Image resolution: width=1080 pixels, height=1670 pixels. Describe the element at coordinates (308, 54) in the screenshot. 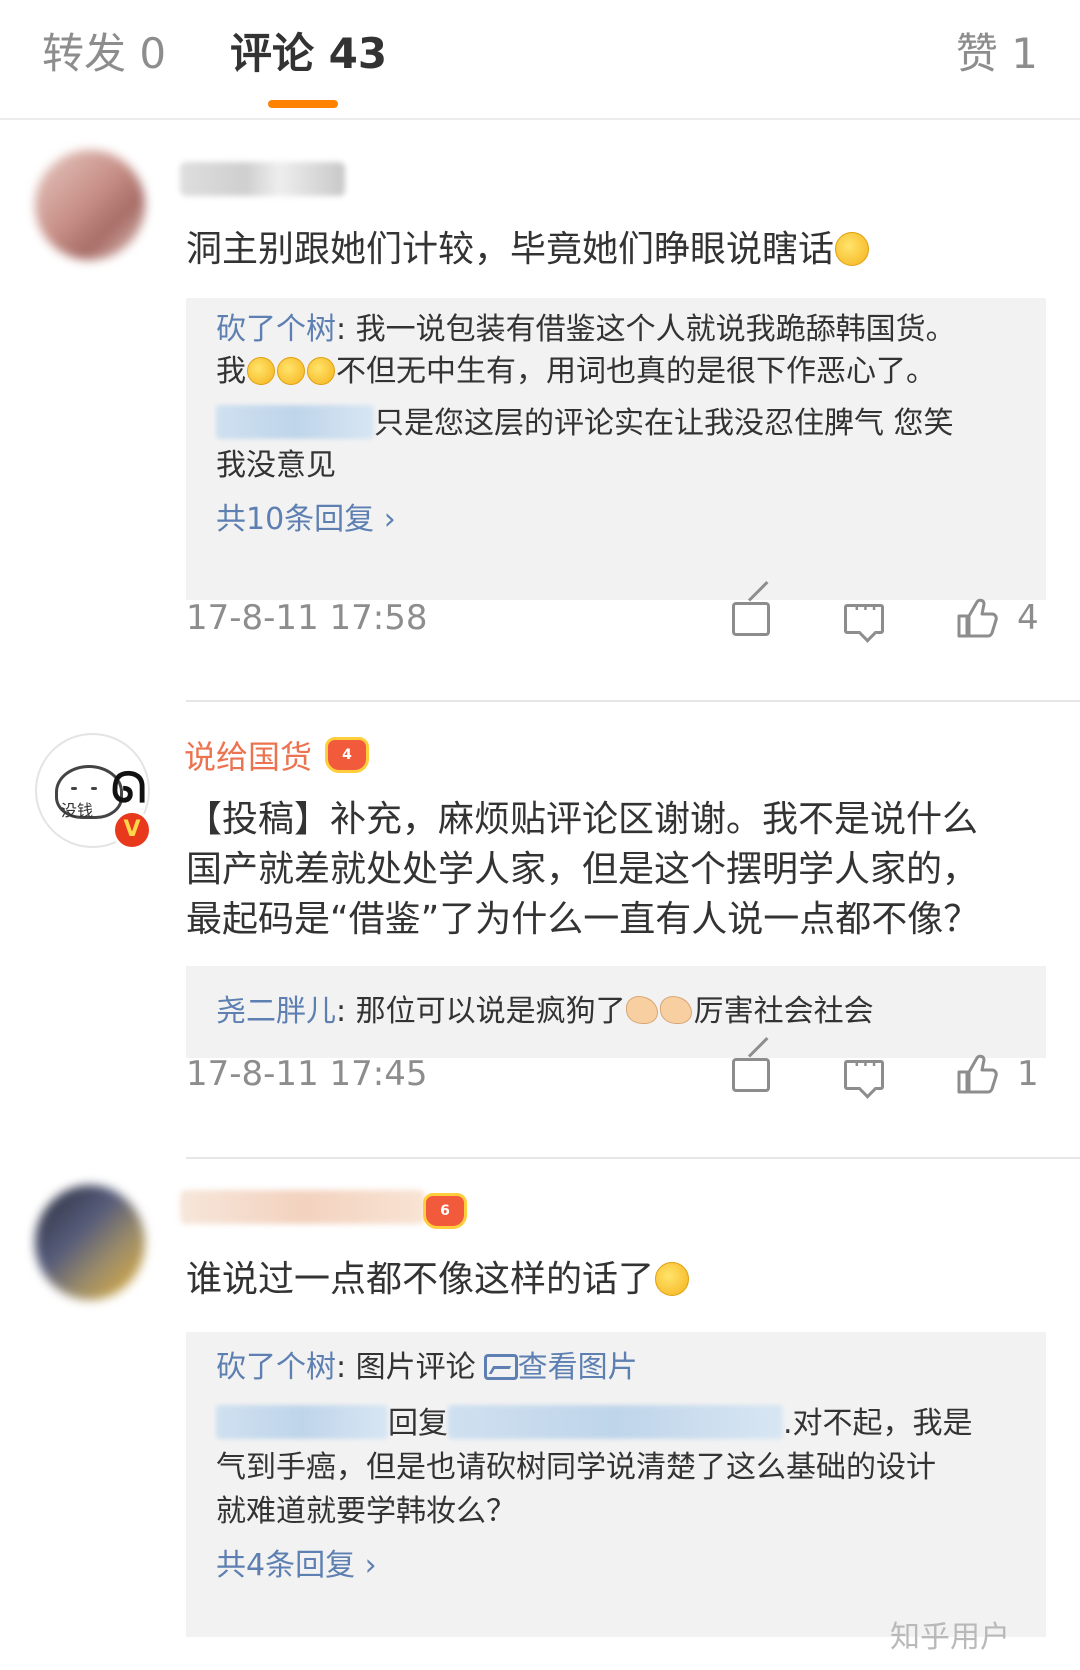

I see `tab-comments: 评论 43` at that location.